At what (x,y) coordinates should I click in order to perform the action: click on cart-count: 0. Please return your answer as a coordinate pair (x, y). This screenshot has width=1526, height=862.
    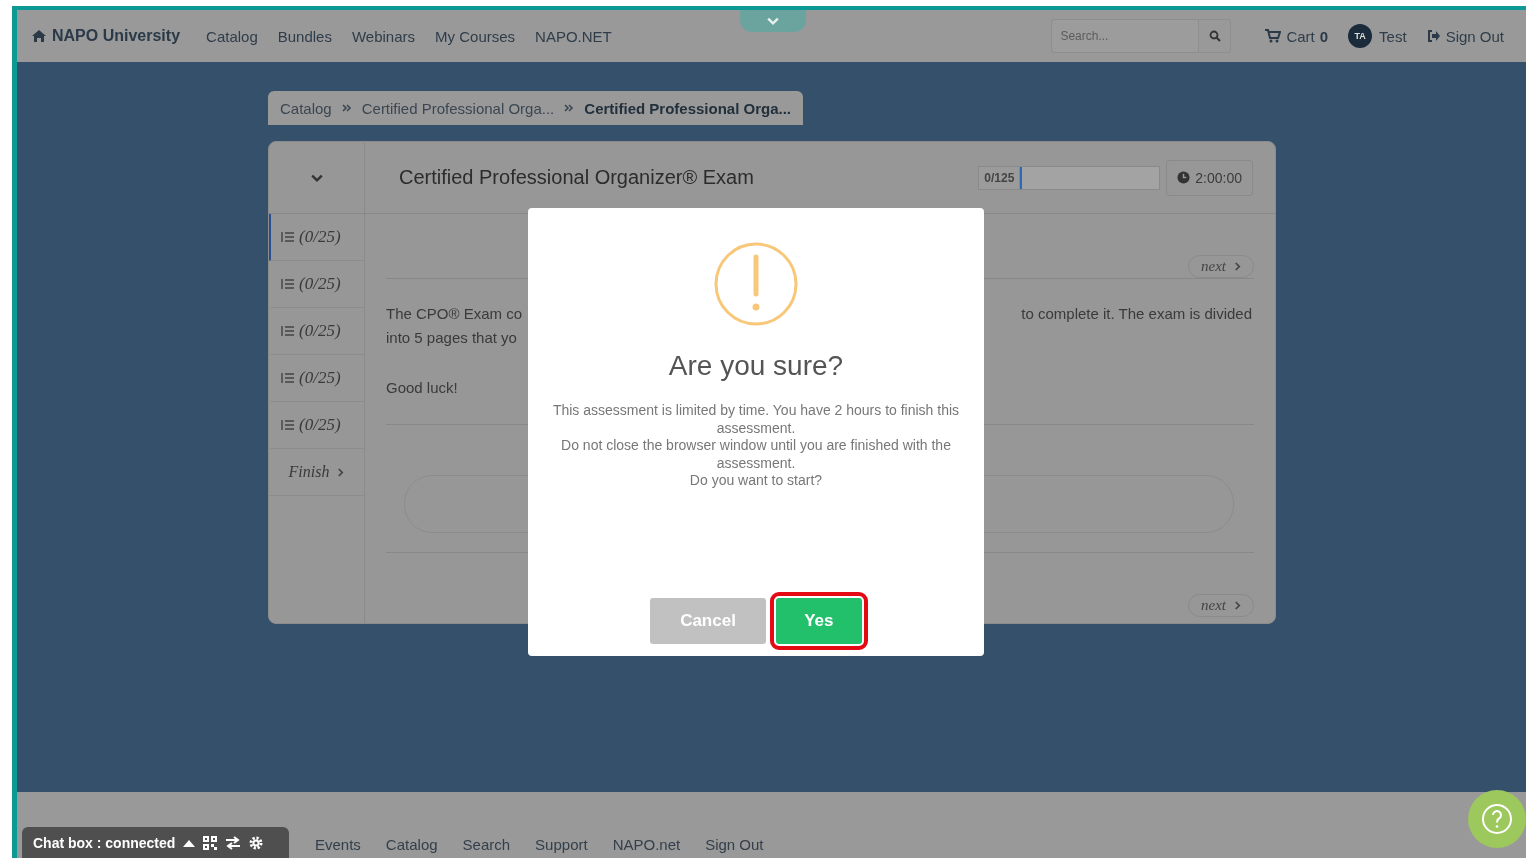
    Looking at the image, I should click on (1324, 36).